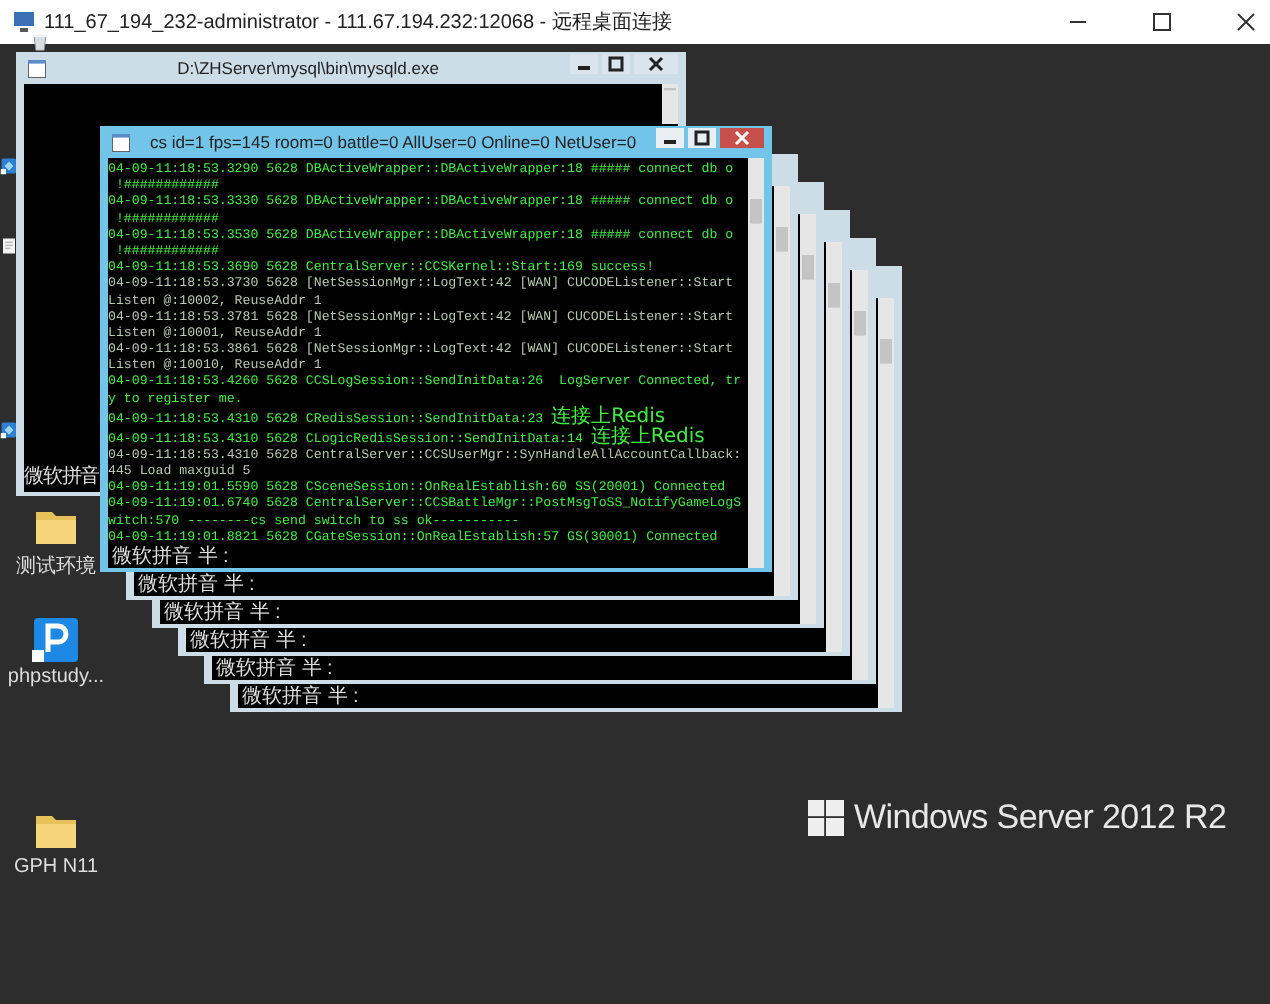 Image resolution: width=1270 pixels, height=1004 pixels. I want to click on window-title: 111_67_194_232-administrator - 111.67.194.232:12068 - 远程桌面连接, so click(359, 22).